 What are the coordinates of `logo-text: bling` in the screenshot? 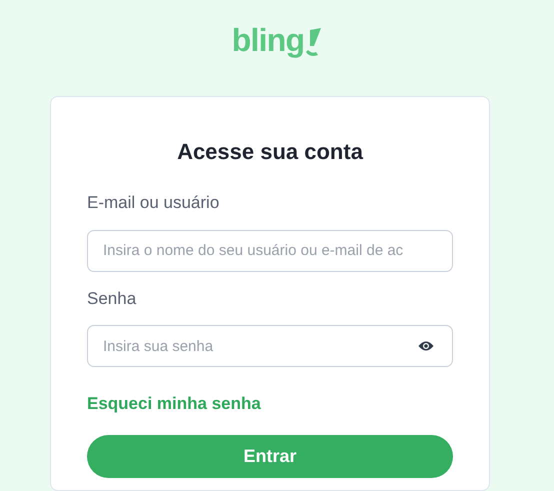 It's located at (268, 40).